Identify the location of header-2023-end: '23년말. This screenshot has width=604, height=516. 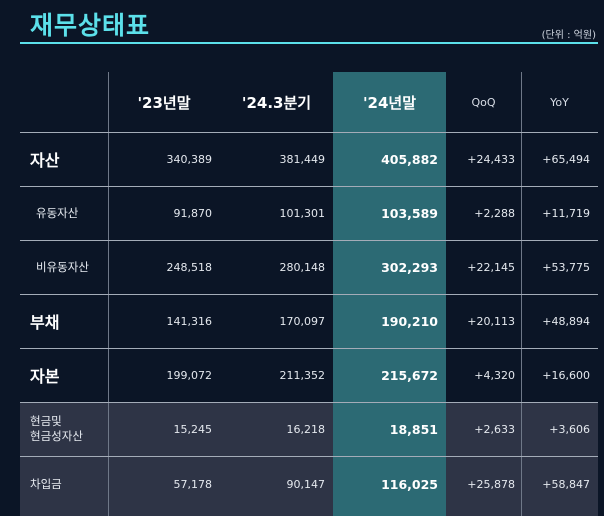
(164, 102).